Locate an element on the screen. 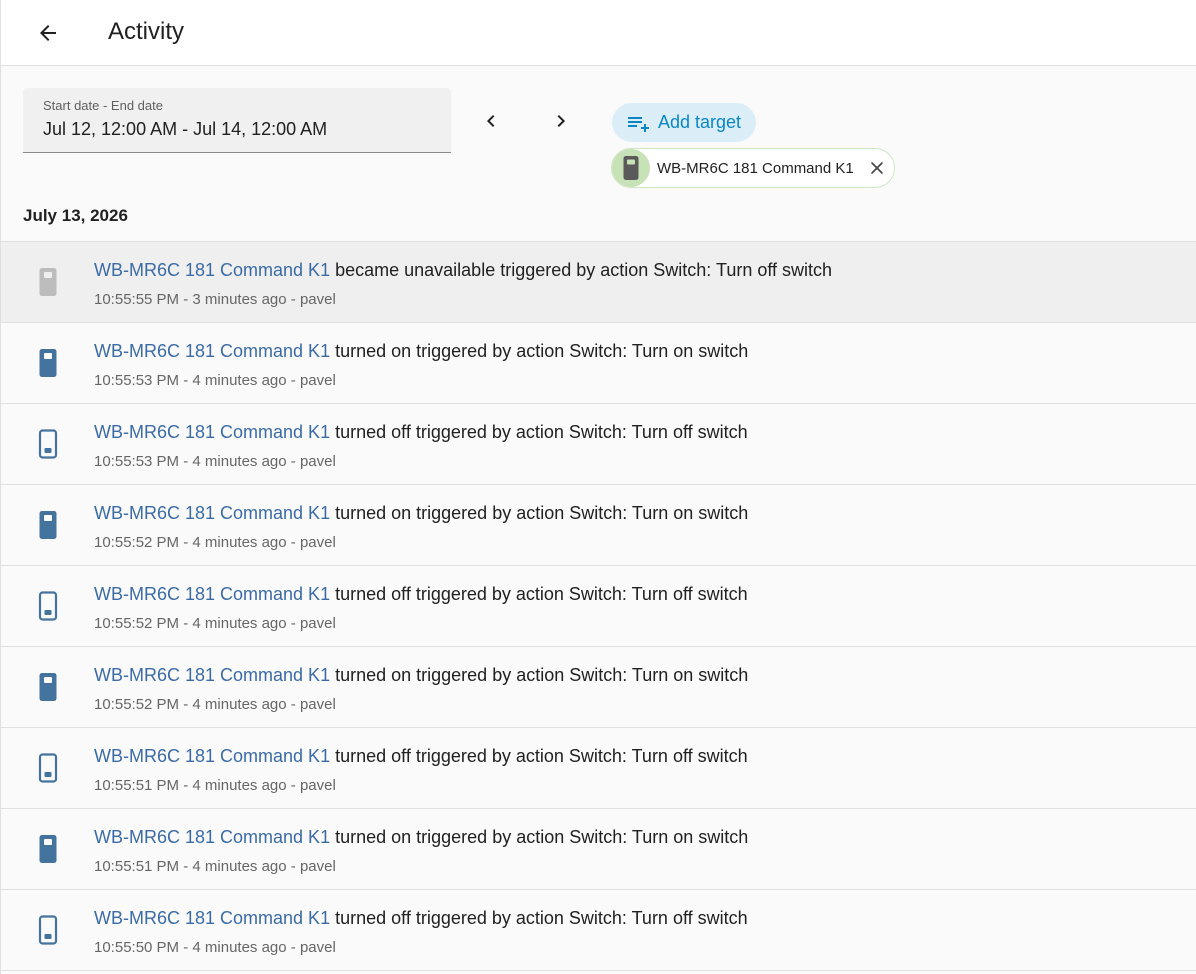 This screenshot has width=1196, height=974. next-period-button is located at coordinates (561, 121).